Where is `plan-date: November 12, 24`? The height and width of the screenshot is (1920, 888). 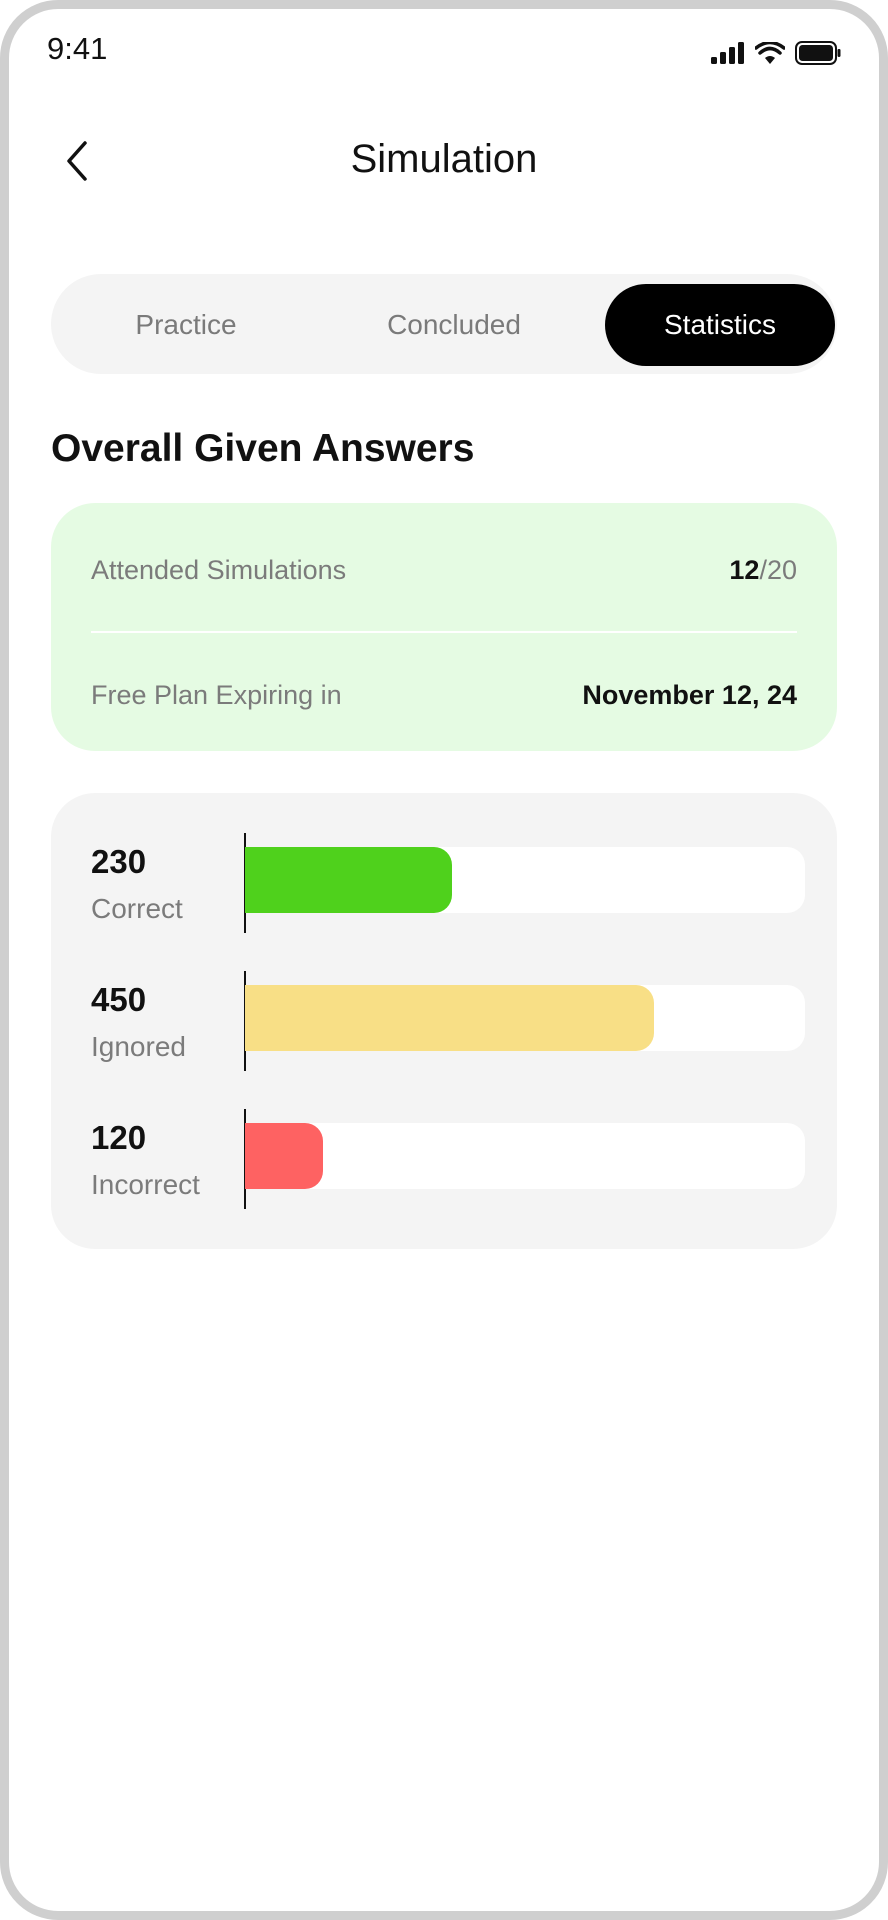 plan-date: November 12, 24 is located at coordinates (689, 695).